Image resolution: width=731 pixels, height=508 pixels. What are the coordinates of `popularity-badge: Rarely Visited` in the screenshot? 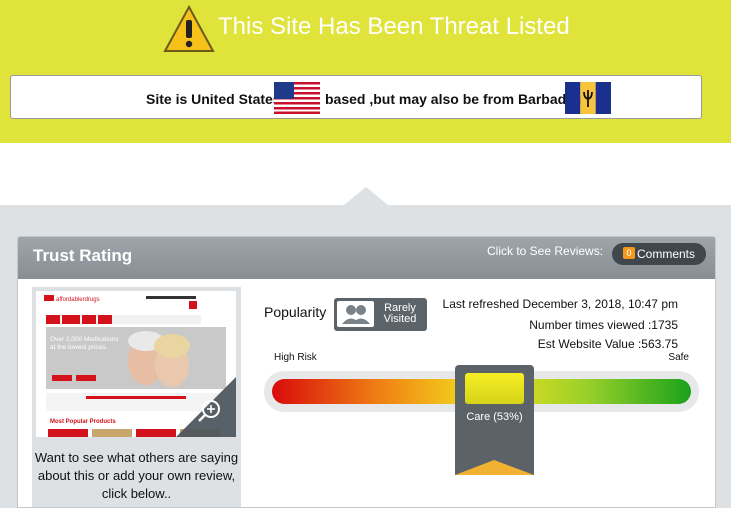 It's located at (380, 314).